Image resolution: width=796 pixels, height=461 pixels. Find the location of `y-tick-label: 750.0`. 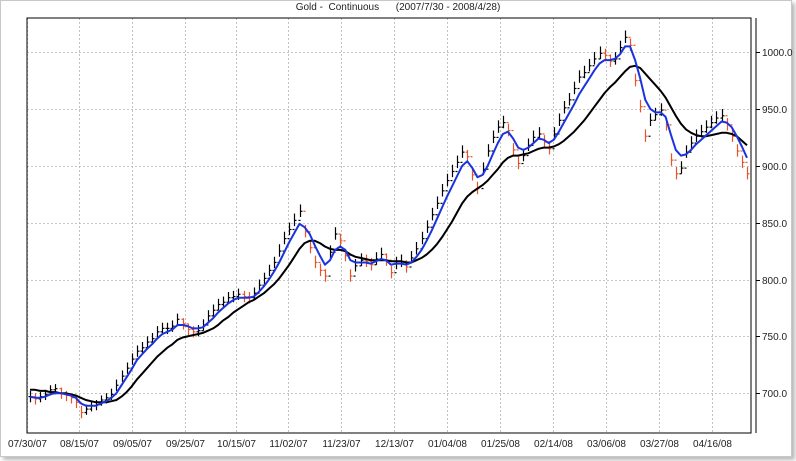

y-tick-label: 750.0 is located at coordinates (774, 337).